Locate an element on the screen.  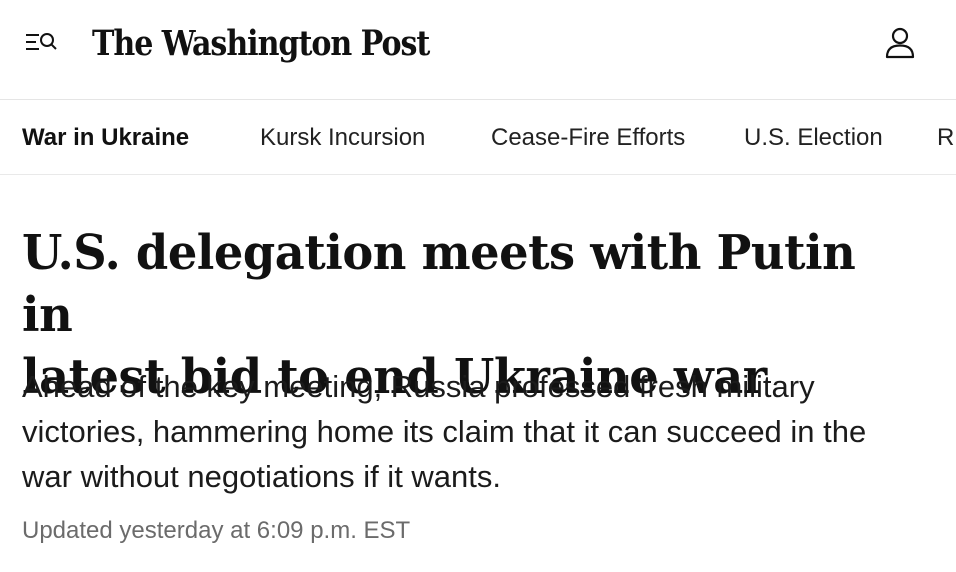
menu-search-button is located at coordinates (42, 42).